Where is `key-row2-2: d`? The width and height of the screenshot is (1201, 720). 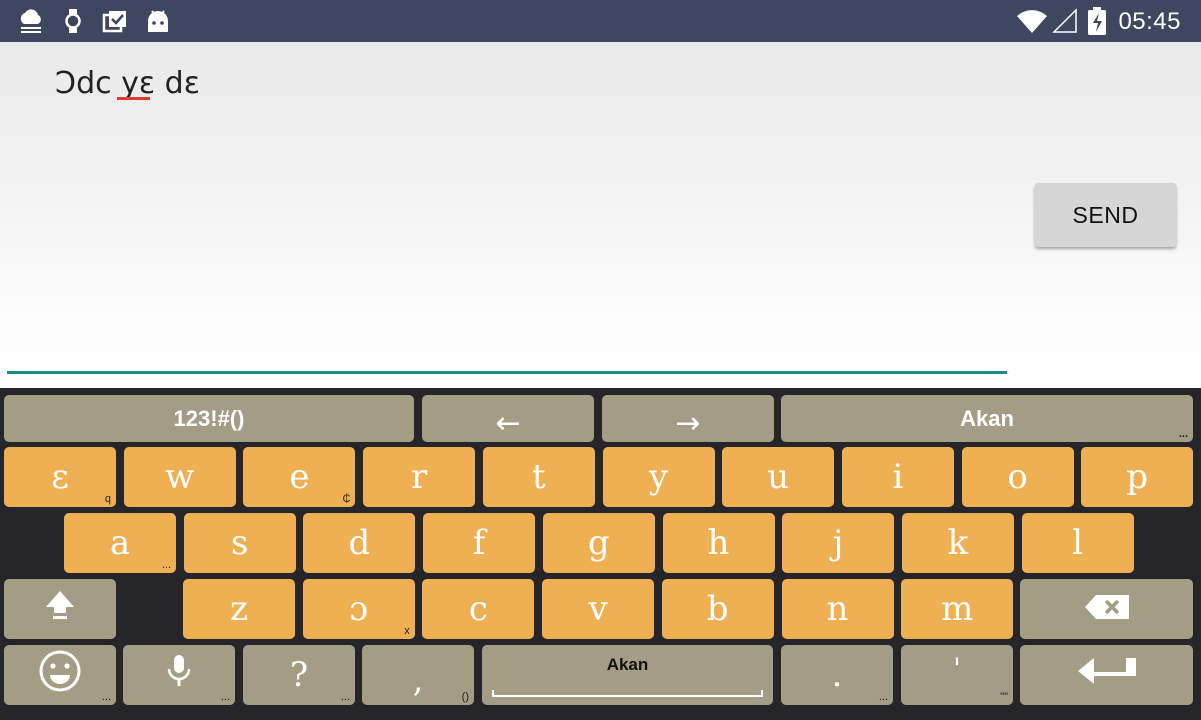 key-row2-2: d is located at coordinates (359, 543).